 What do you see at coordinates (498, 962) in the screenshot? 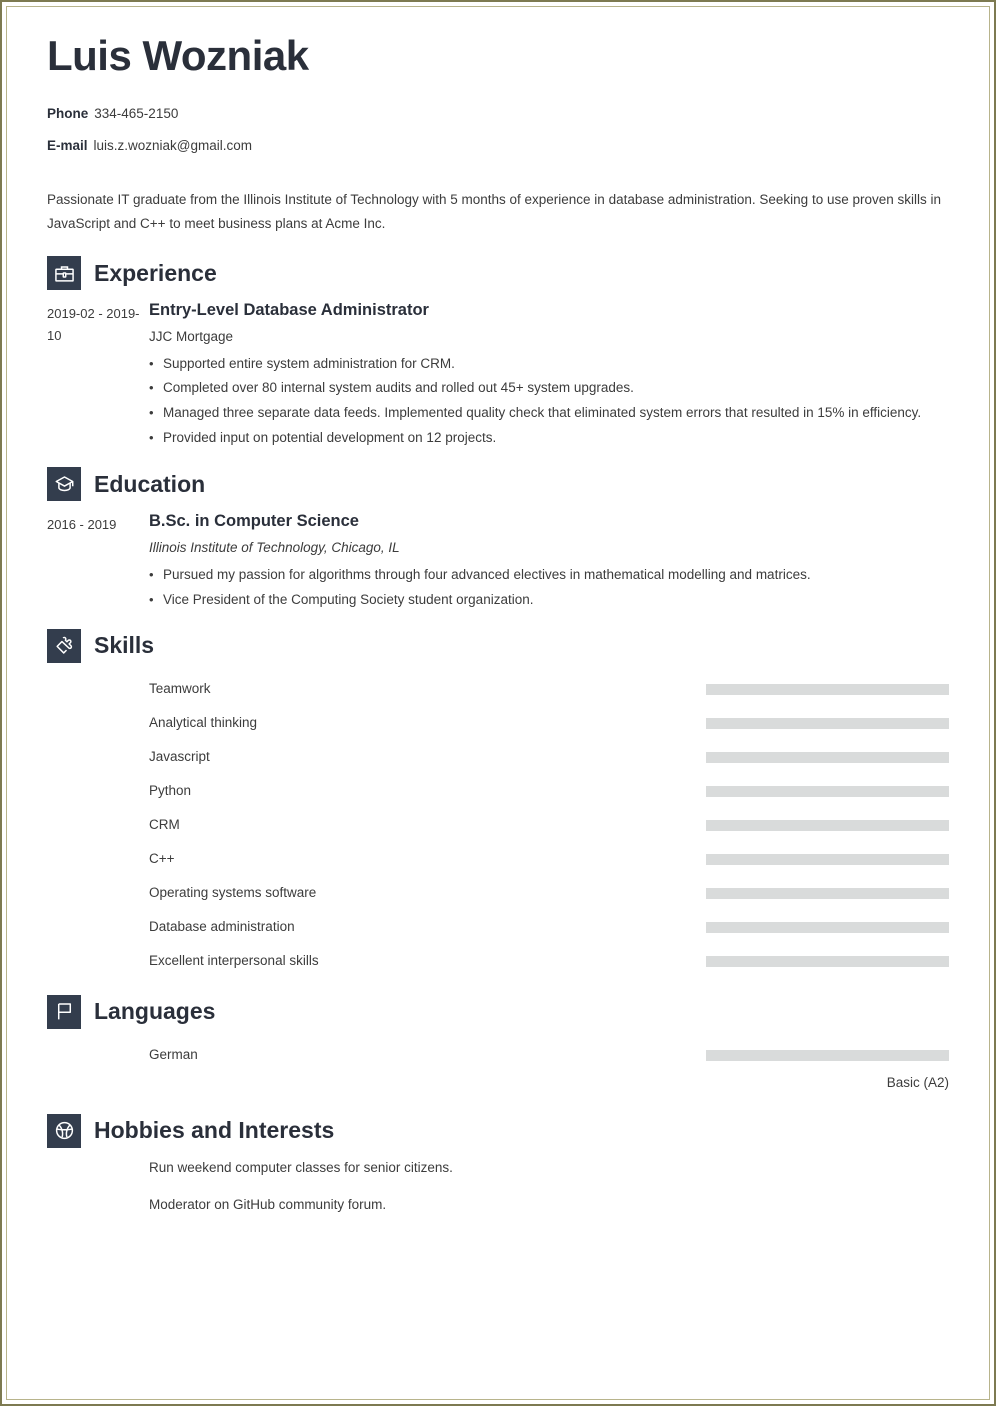
I see `skill-row: Excellent interpersonal skills` at bounding box center [498, 962].